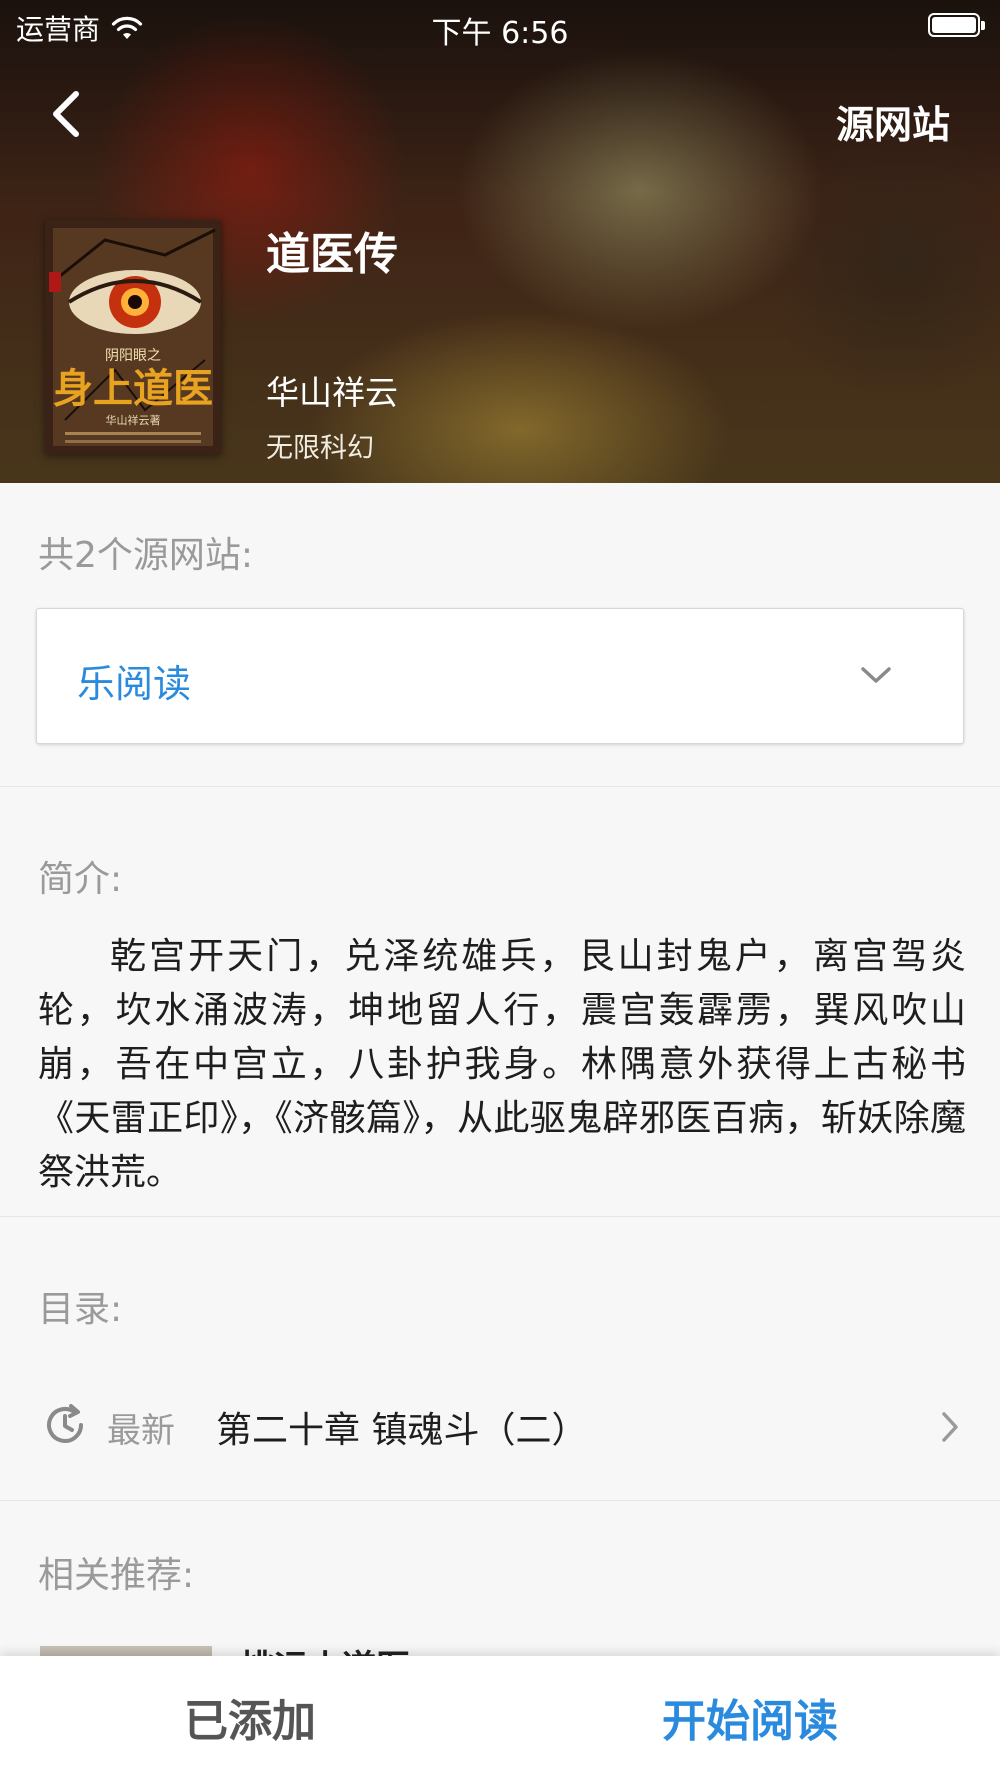  I want to click on chevron-left-icon, so click(66, 114).